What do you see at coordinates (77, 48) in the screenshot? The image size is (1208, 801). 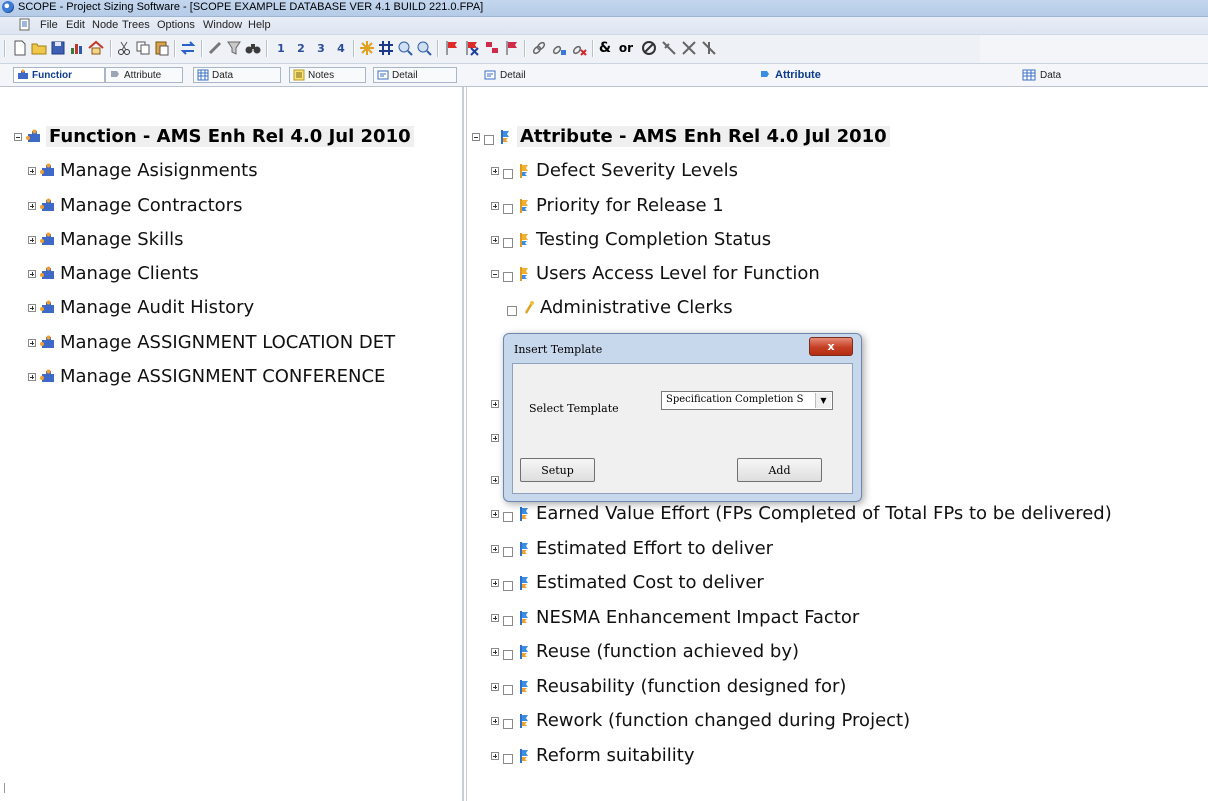 I see `chart-icon` at bounding box center [77, 48].